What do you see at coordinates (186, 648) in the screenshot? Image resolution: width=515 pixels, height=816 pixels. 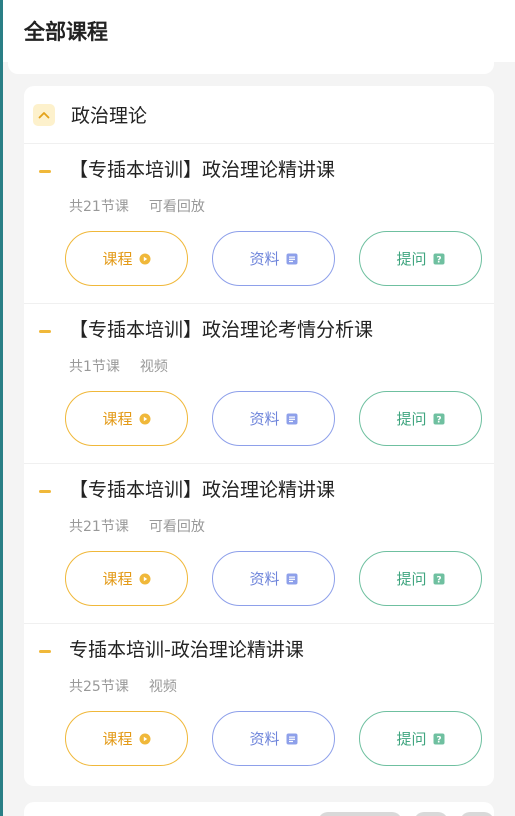 I see `course-title: 专插本培训-政治理论精讲课` at bounding box center [186, 648].